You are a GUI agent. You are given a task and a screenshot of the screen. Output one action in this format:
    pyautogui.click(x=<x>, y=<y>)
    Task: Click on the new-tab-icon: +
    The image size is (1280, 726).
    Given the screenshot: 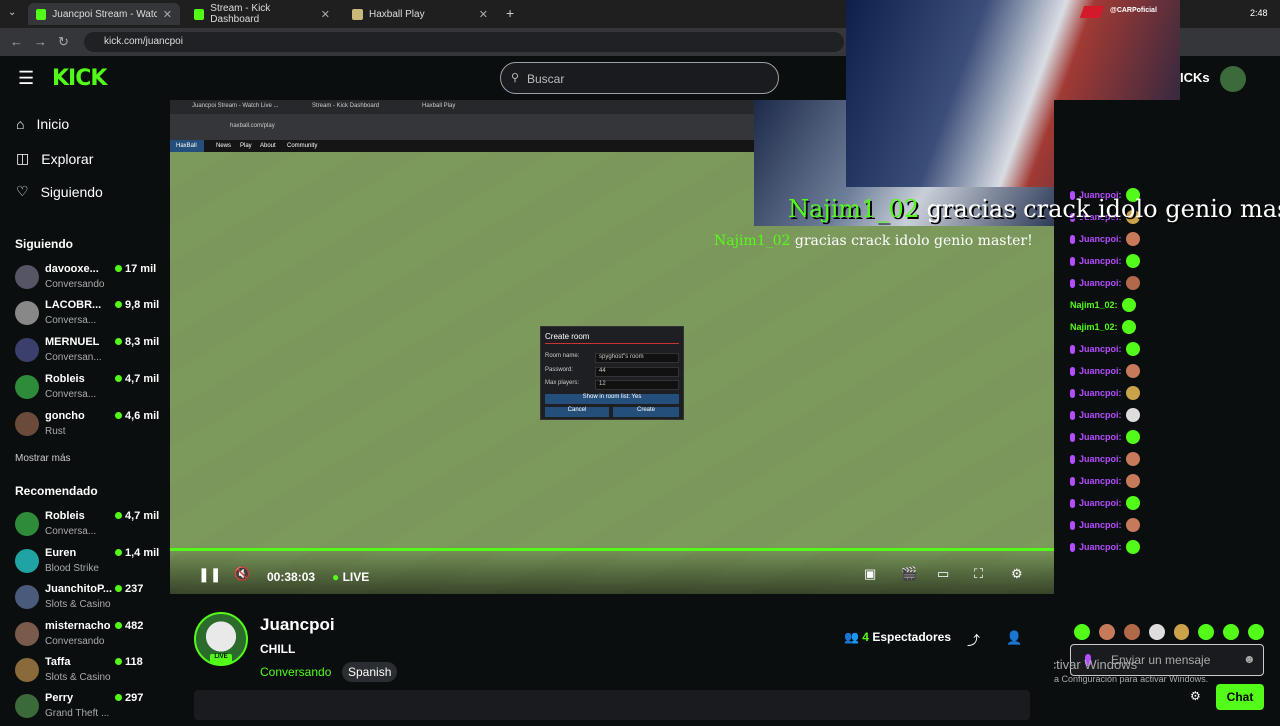 What is the action you would take?
    pyautogui.click(x=510, y=13)
    